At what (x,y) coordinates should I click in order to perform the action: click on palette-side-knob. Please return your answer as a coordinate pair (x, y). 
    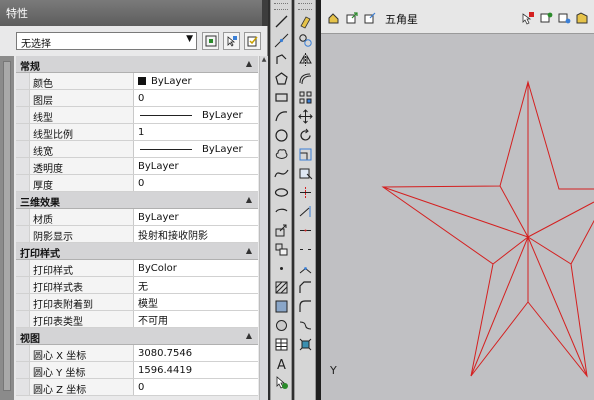
    Looking at the image, I should click on (7, 226).